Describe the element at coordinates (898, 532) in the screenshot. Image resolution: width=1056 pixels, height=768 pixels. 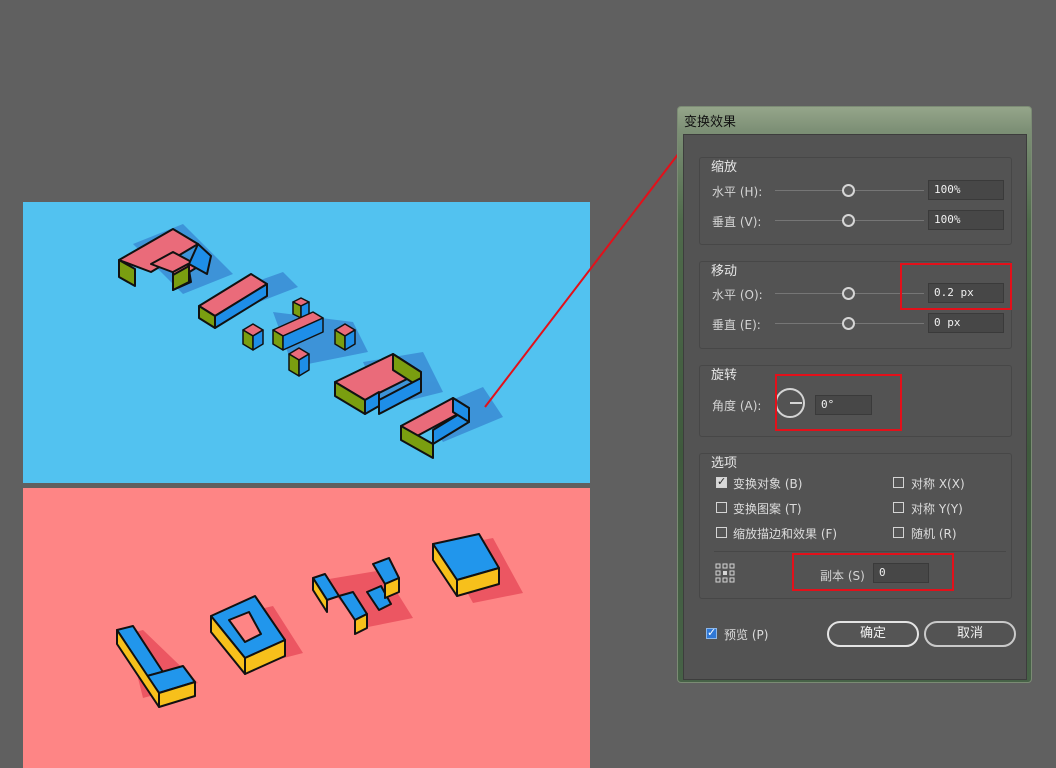
I see `random-checkbox` at that location.